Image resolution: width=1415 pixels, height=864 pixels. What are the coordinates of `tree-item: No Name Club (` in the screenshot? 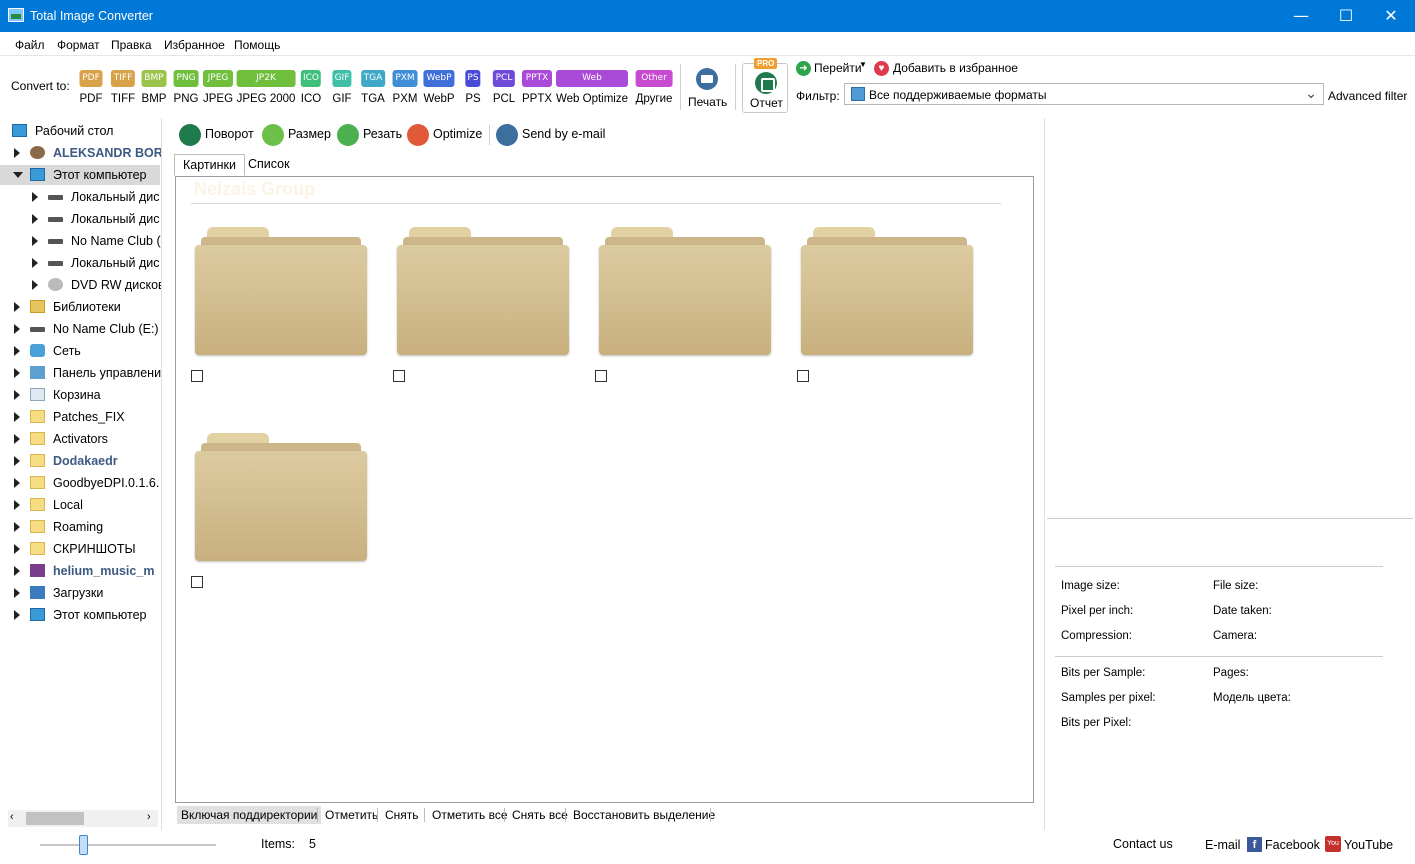 It's located at (80, 241).